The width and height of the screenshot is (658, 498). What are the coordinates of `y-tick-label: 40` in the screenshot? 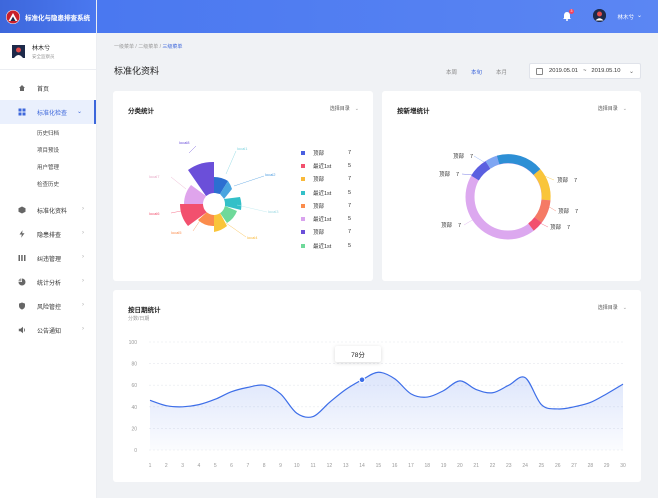 It's located at (134, 408).